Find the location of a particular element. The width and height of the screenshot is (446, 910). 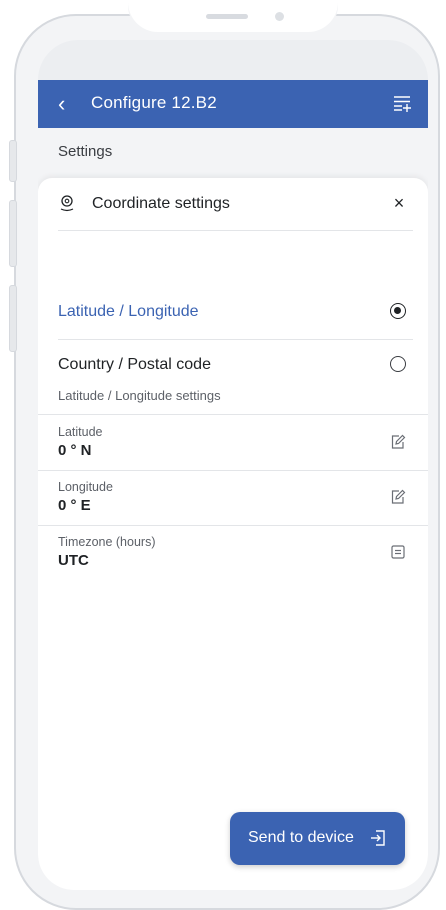

latitude-field: Latitude 0 ° N is located at coordinates (233, 443).